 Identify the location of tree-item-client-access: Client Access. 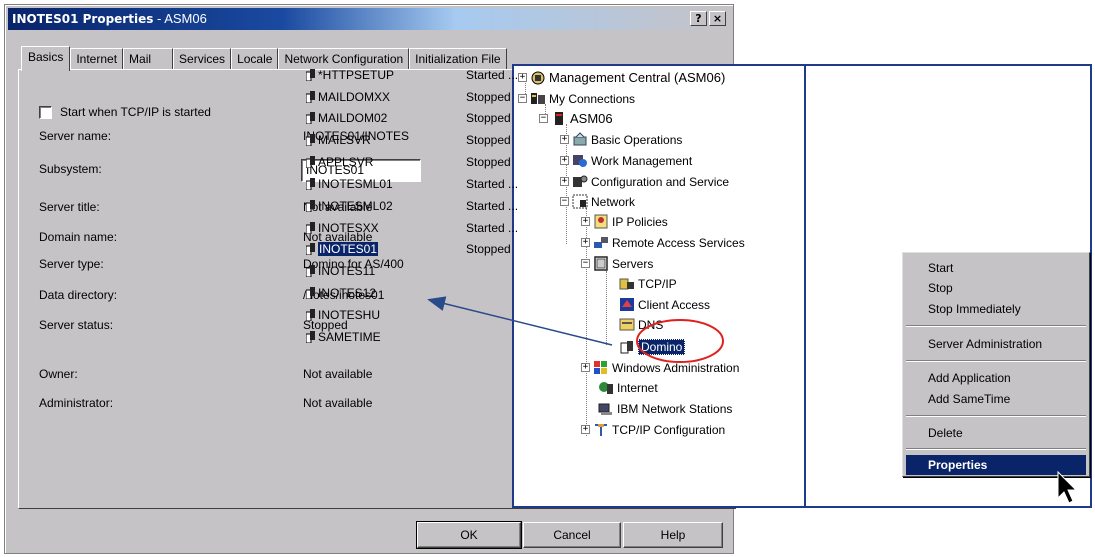
(664, 304).